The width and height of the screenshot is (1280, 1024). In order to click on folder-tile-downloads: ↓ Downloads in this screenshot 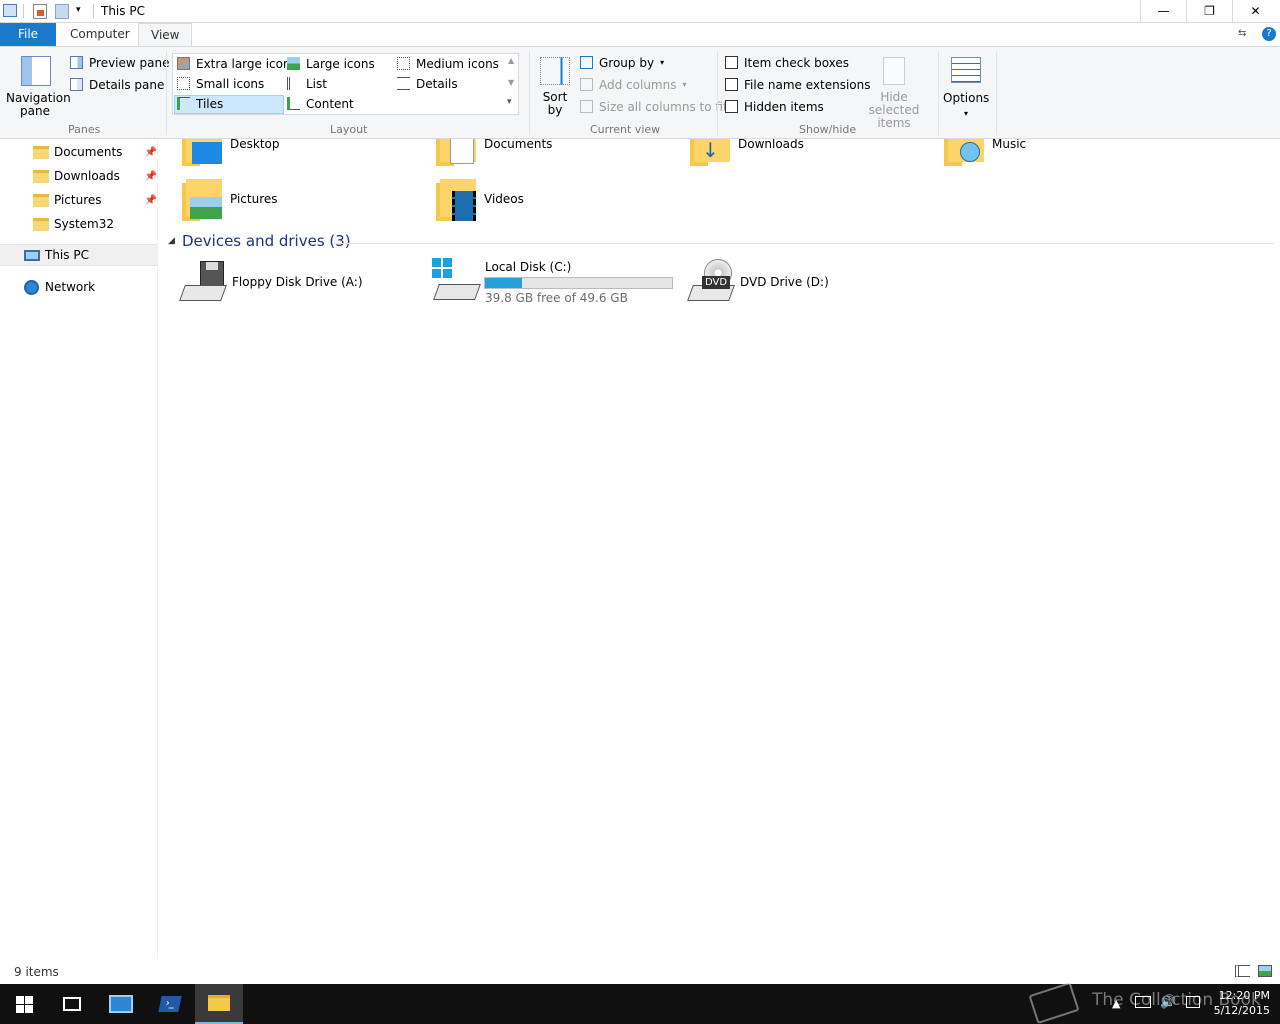, I will do `click(746, 153)`.